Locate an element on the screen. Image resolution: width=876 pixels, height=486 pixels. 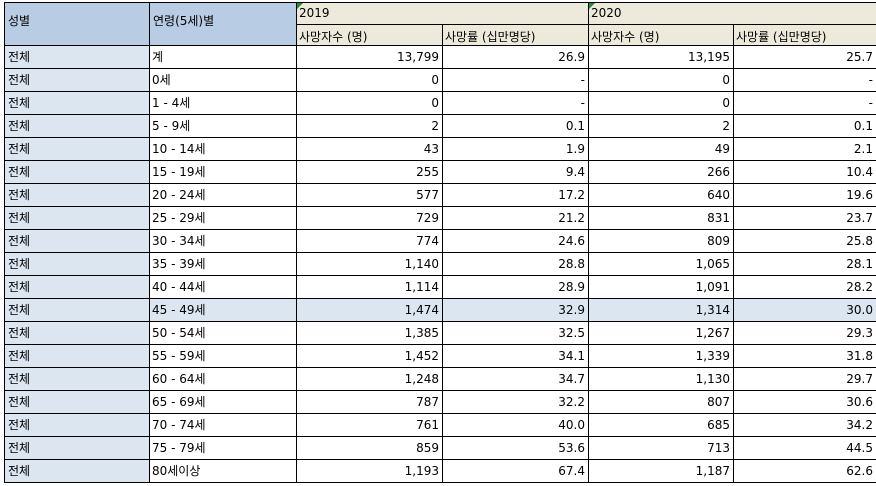
cell-rate-2020: 10.4 is located at coordinates (805, 172).